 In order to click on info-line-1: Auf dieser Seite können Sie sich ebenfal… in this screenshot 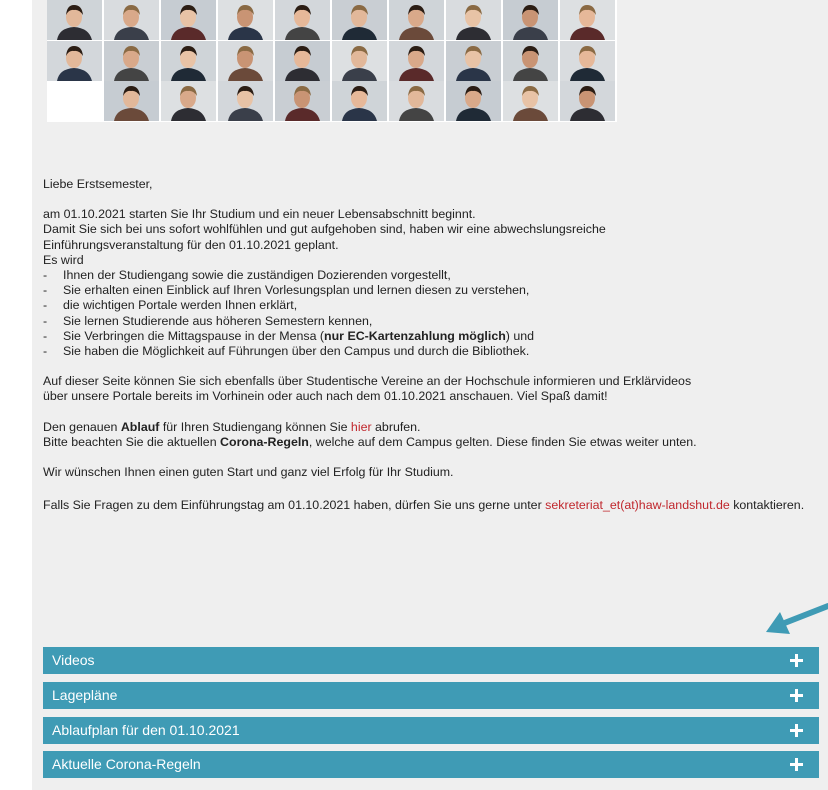, I will do `click(367, 381)`.